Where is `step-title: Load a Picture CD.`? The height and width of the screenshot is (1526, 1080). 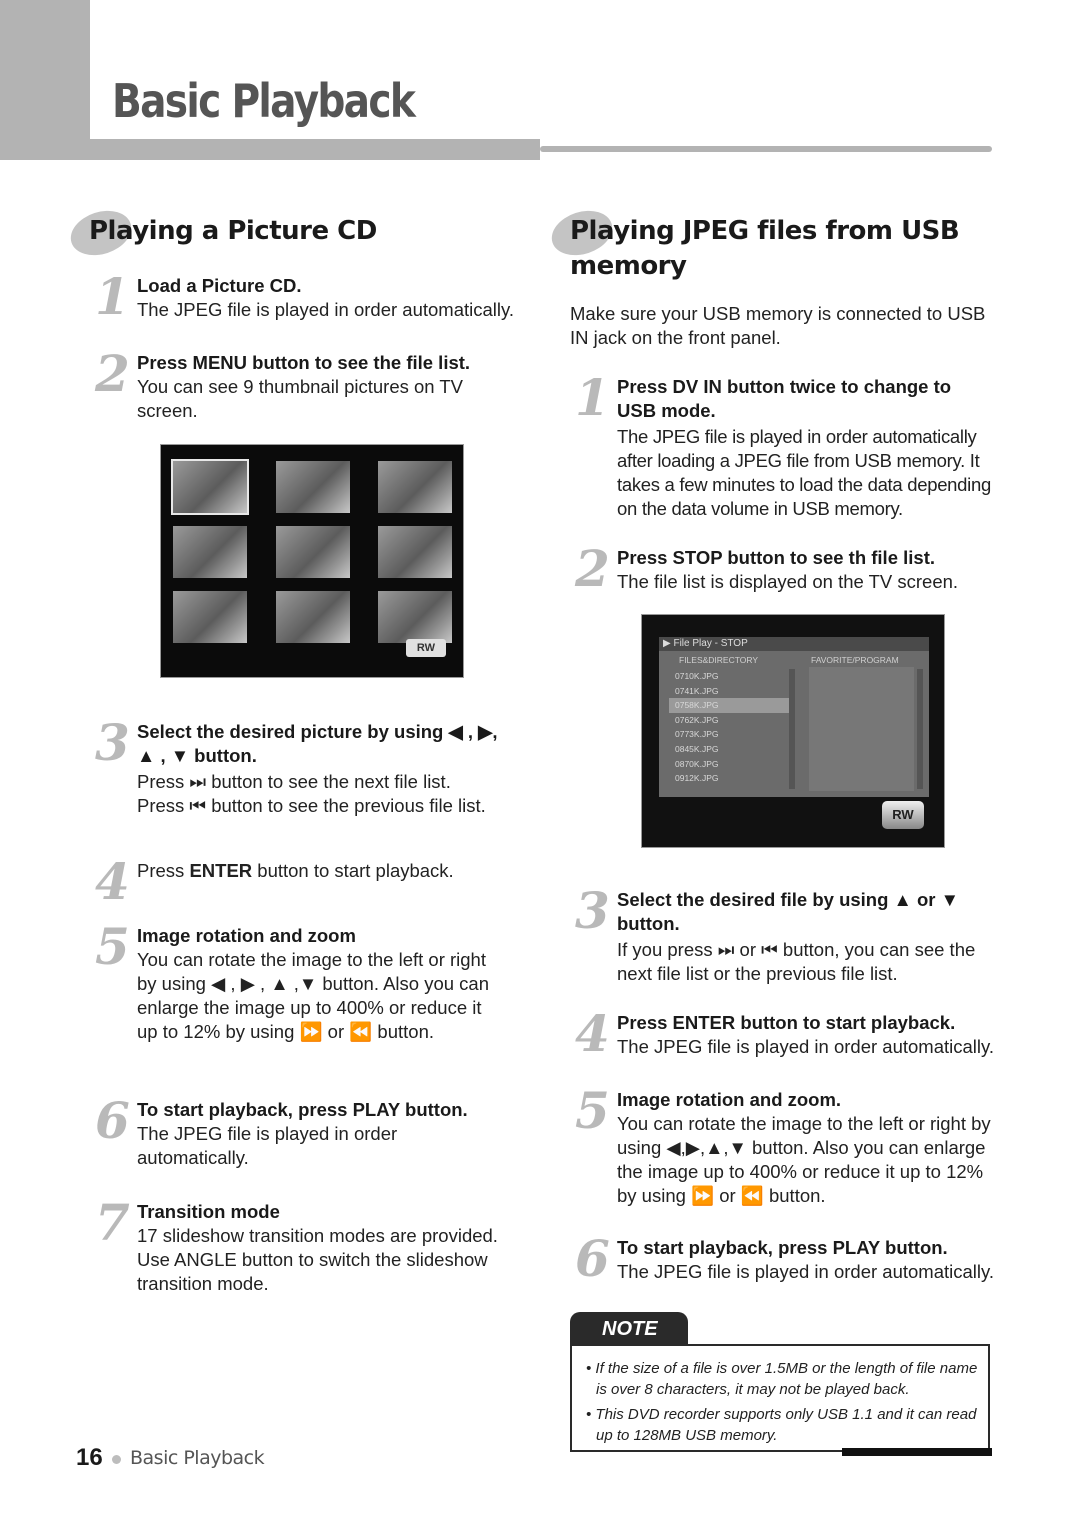 step-title: Load a Picture CD. is located at coordinates (219, 285).